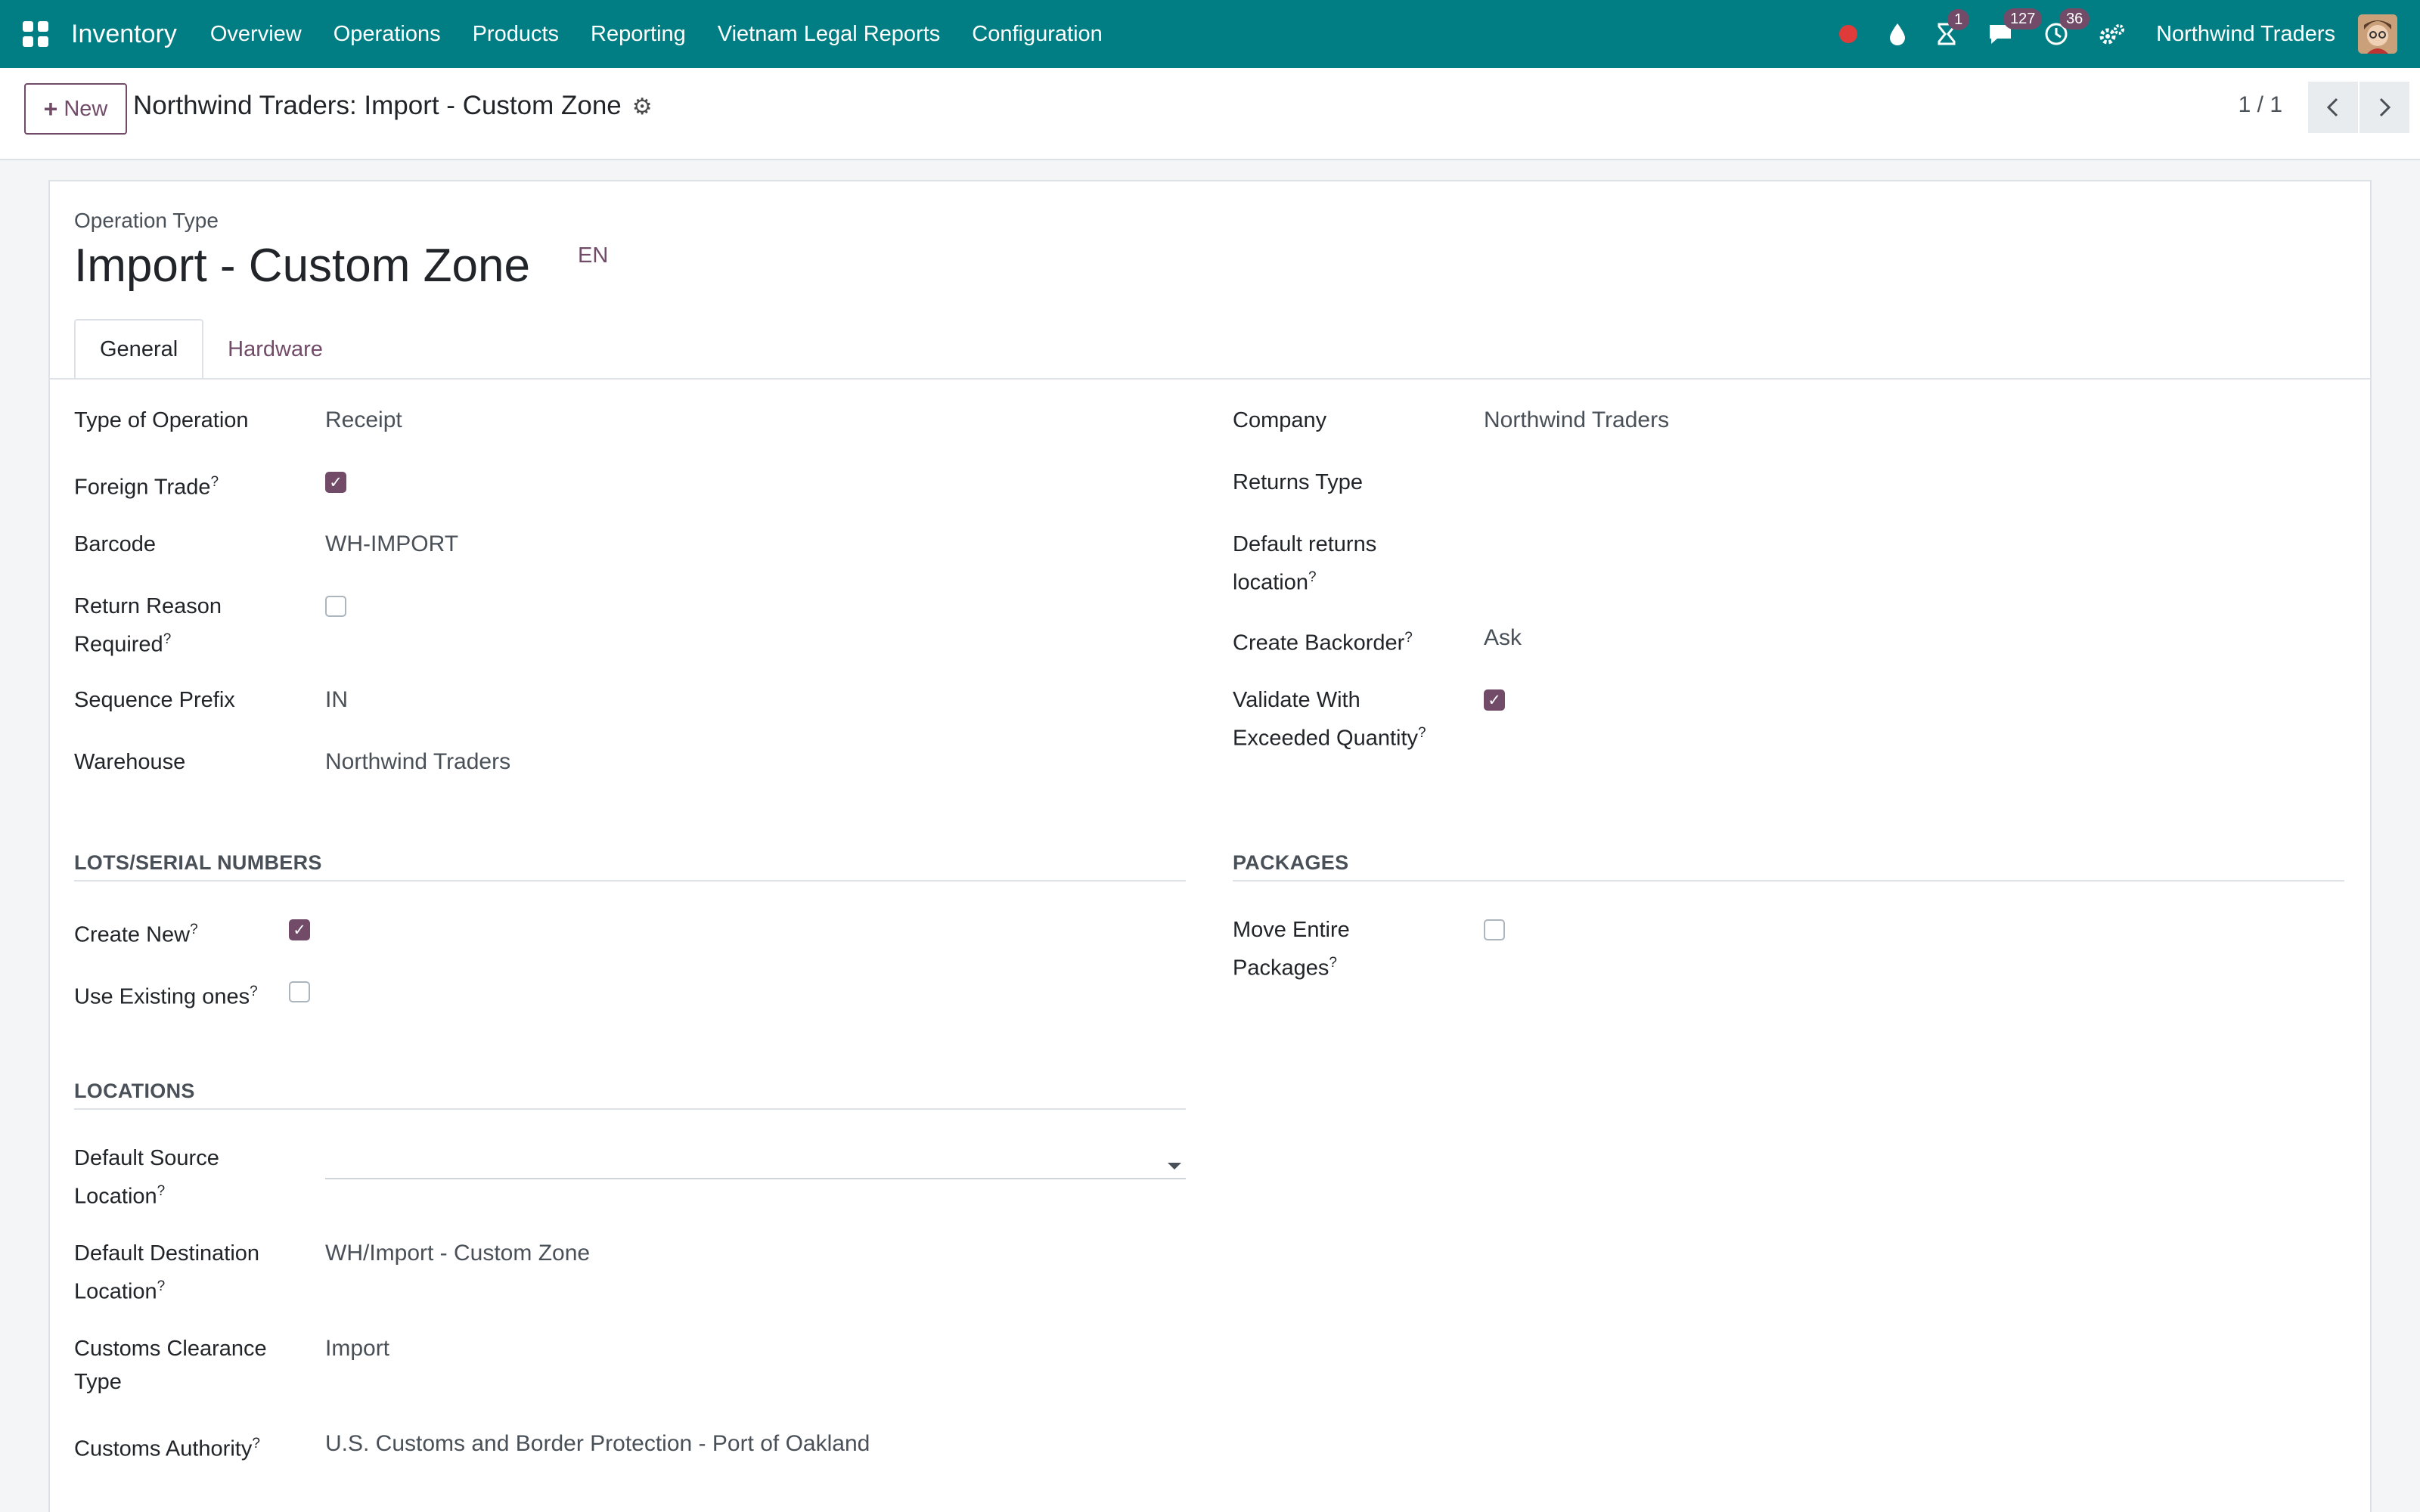  What do you see at coordinates (387, 34) in the screenshot?
I see `menu-operations: Operations` at bounding box center [387, 34].